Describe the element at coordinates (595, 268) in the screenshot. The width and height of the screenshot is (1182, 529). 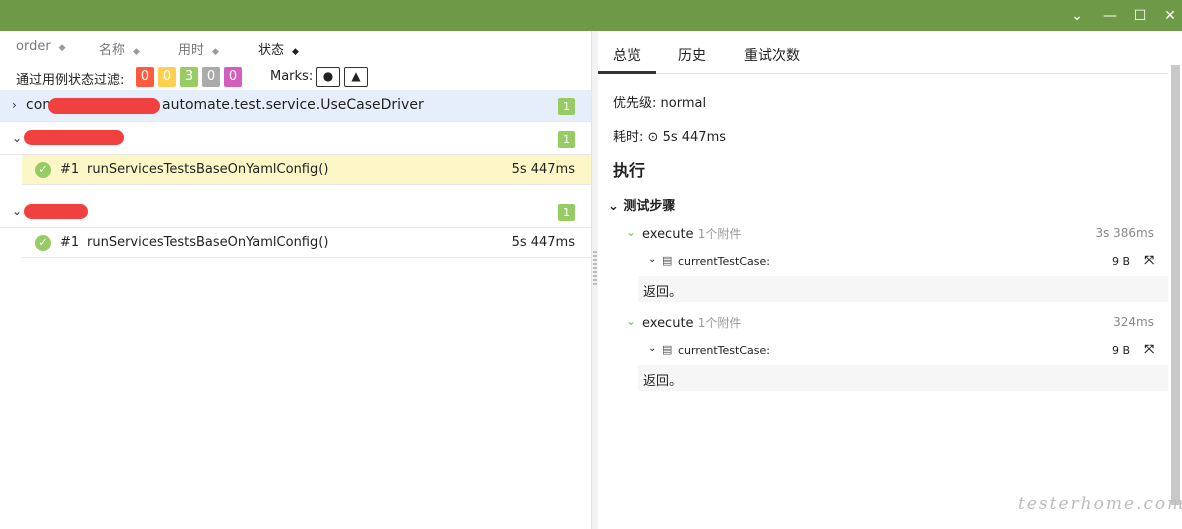
I see `splitter-grip-icon` at that location.